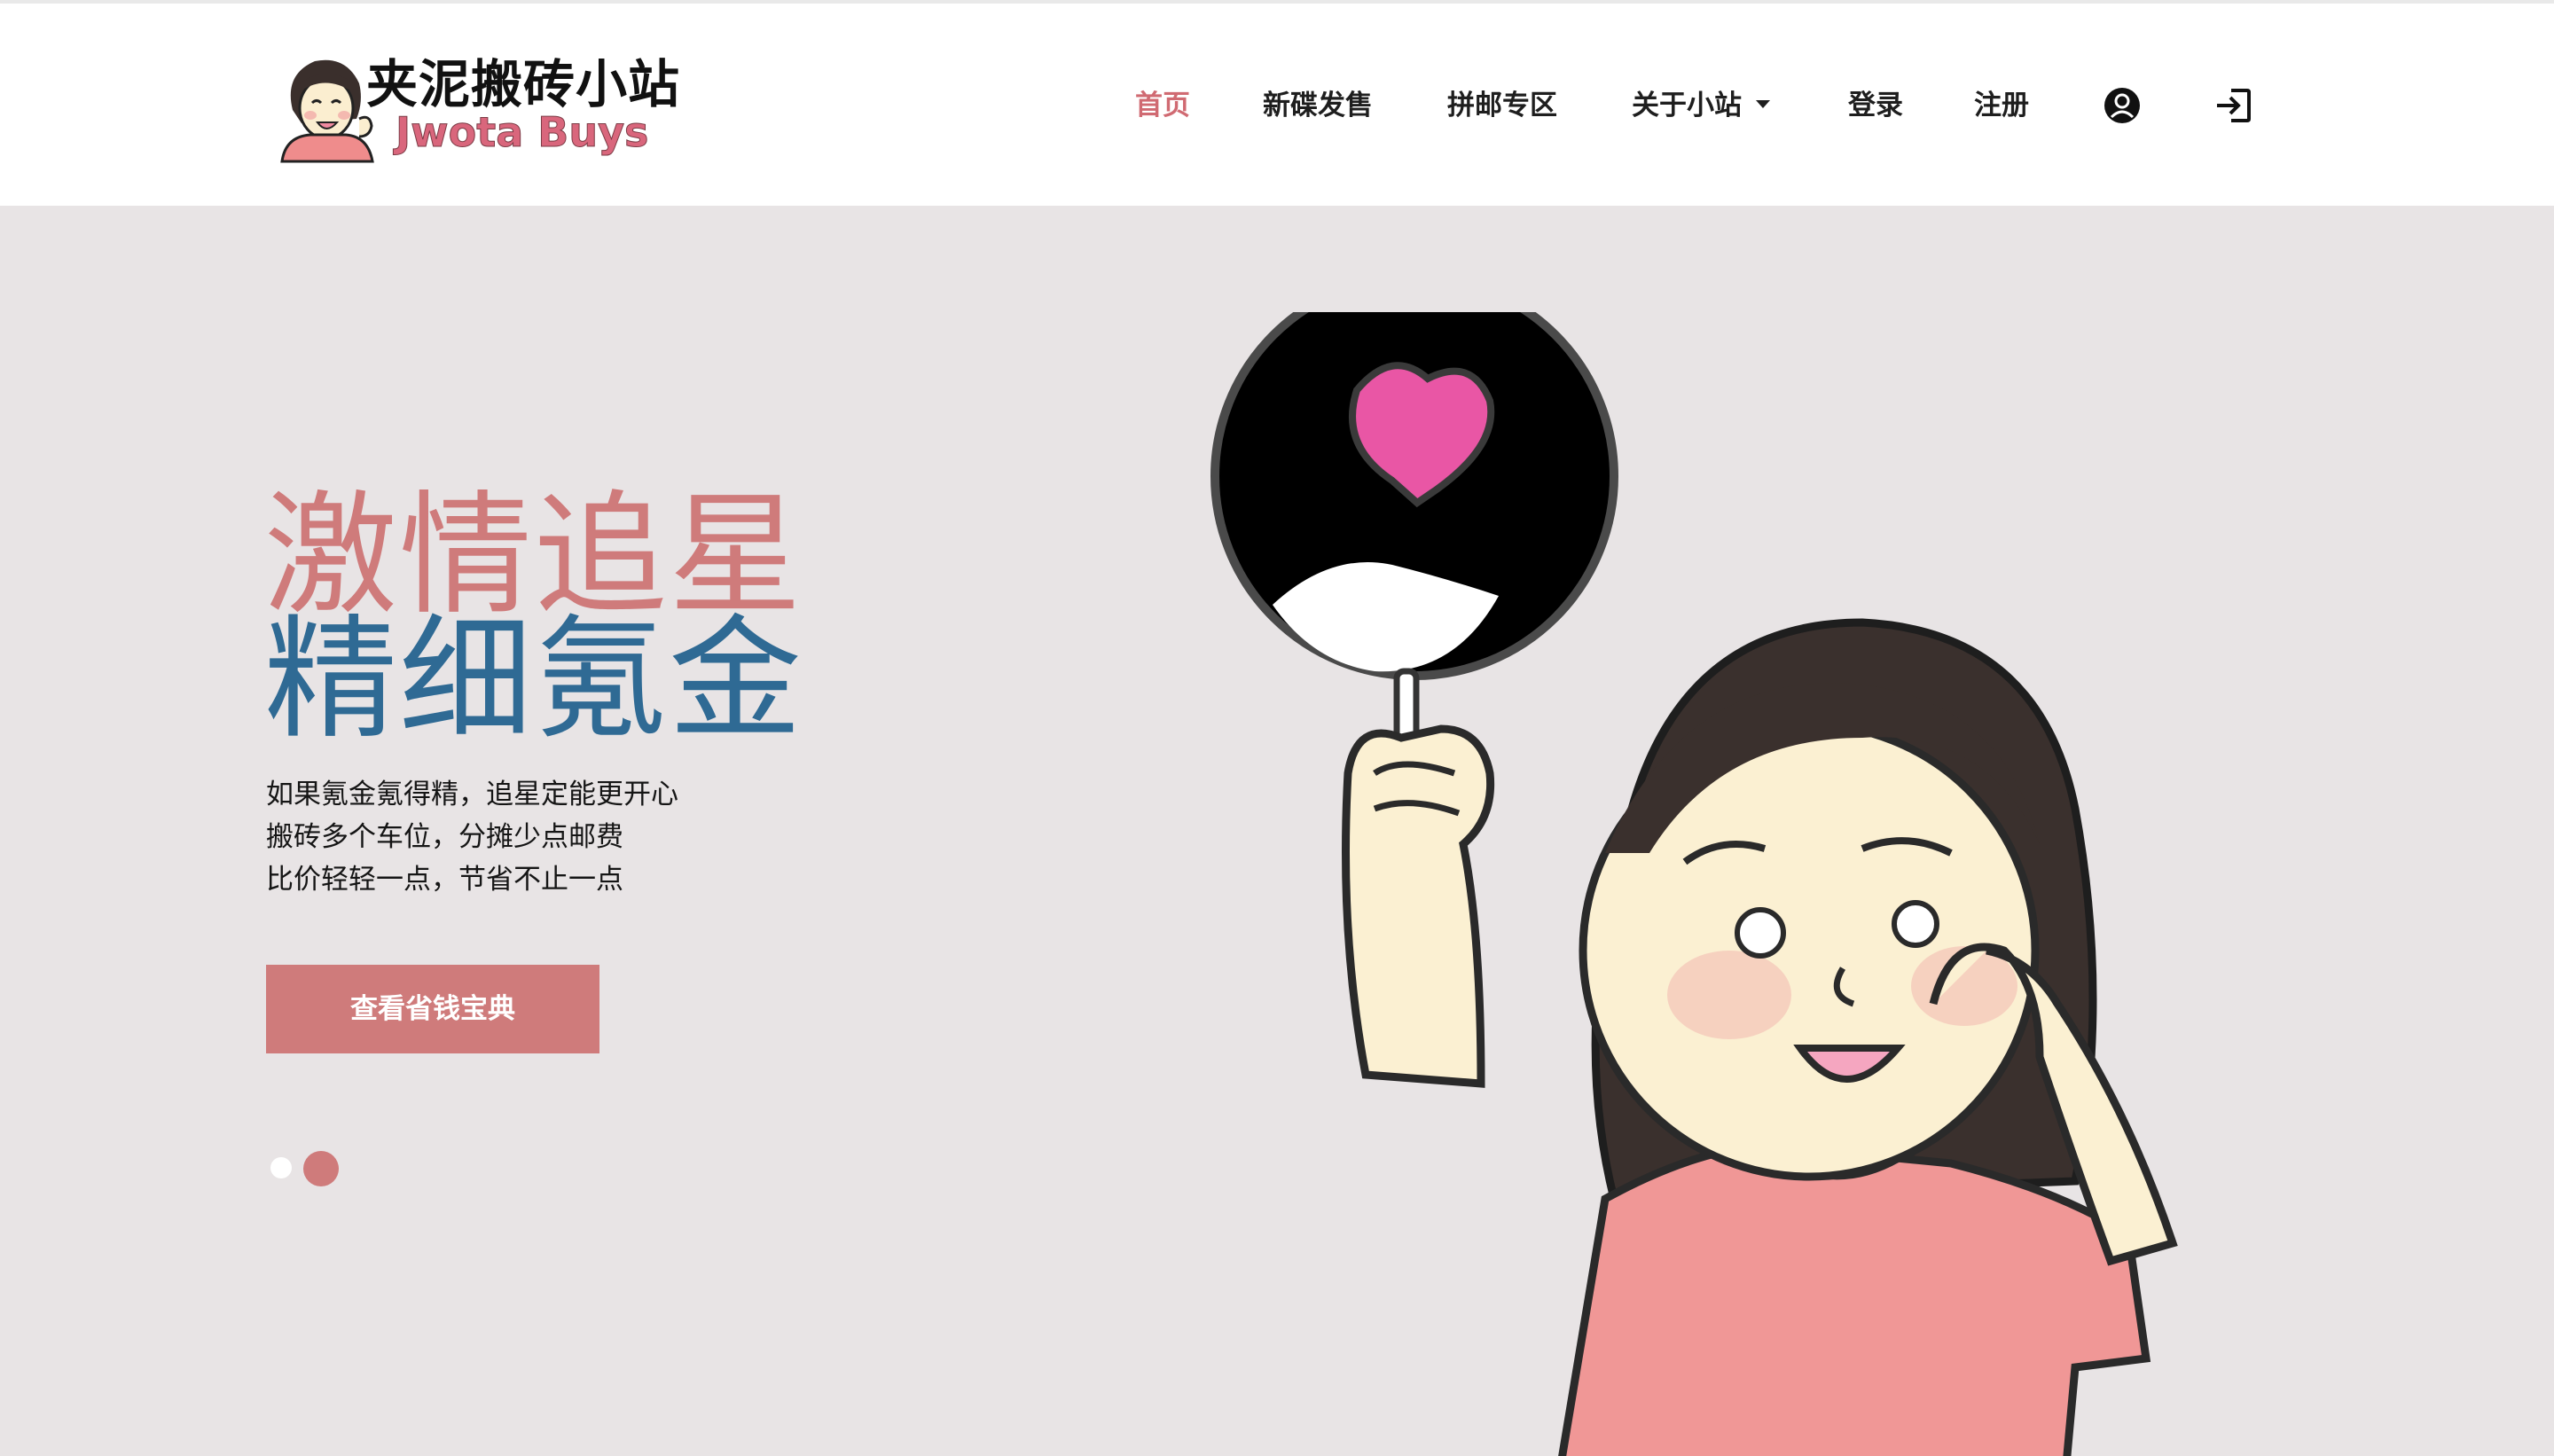 Image resolution: width=2554 pixels, height=1456 pixels. I want to click on nav-login: 登录, so click(1875, 105).